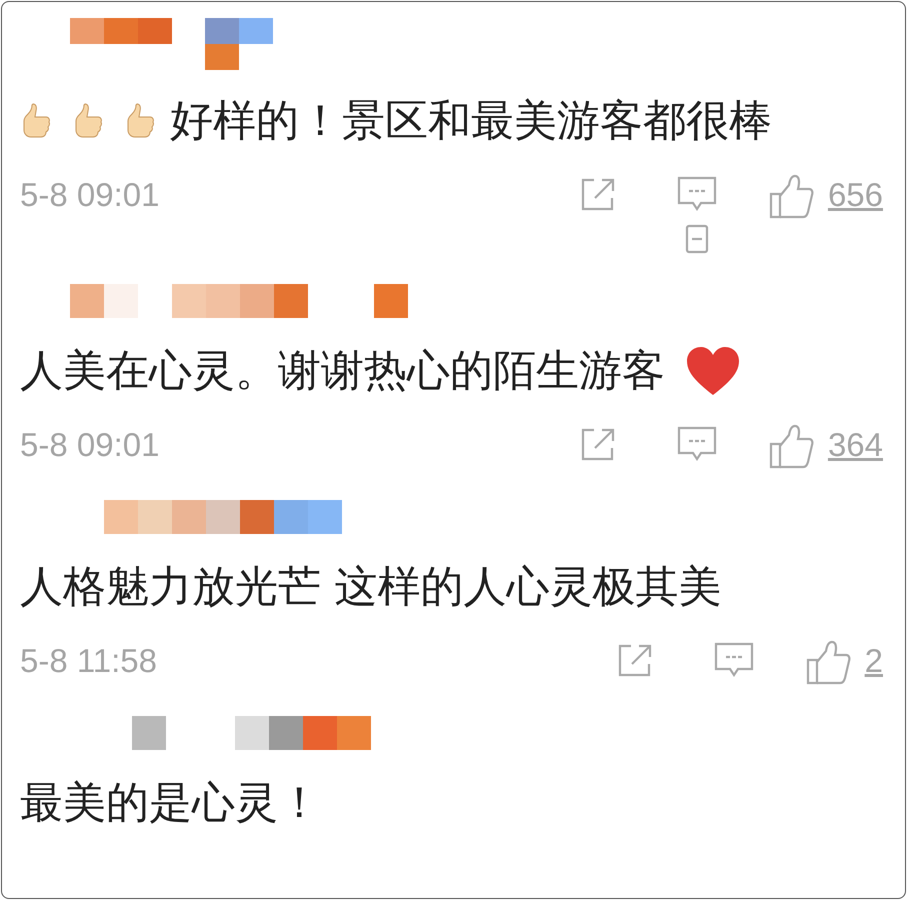  I want to click on like-count: 656, so click(855, 195).